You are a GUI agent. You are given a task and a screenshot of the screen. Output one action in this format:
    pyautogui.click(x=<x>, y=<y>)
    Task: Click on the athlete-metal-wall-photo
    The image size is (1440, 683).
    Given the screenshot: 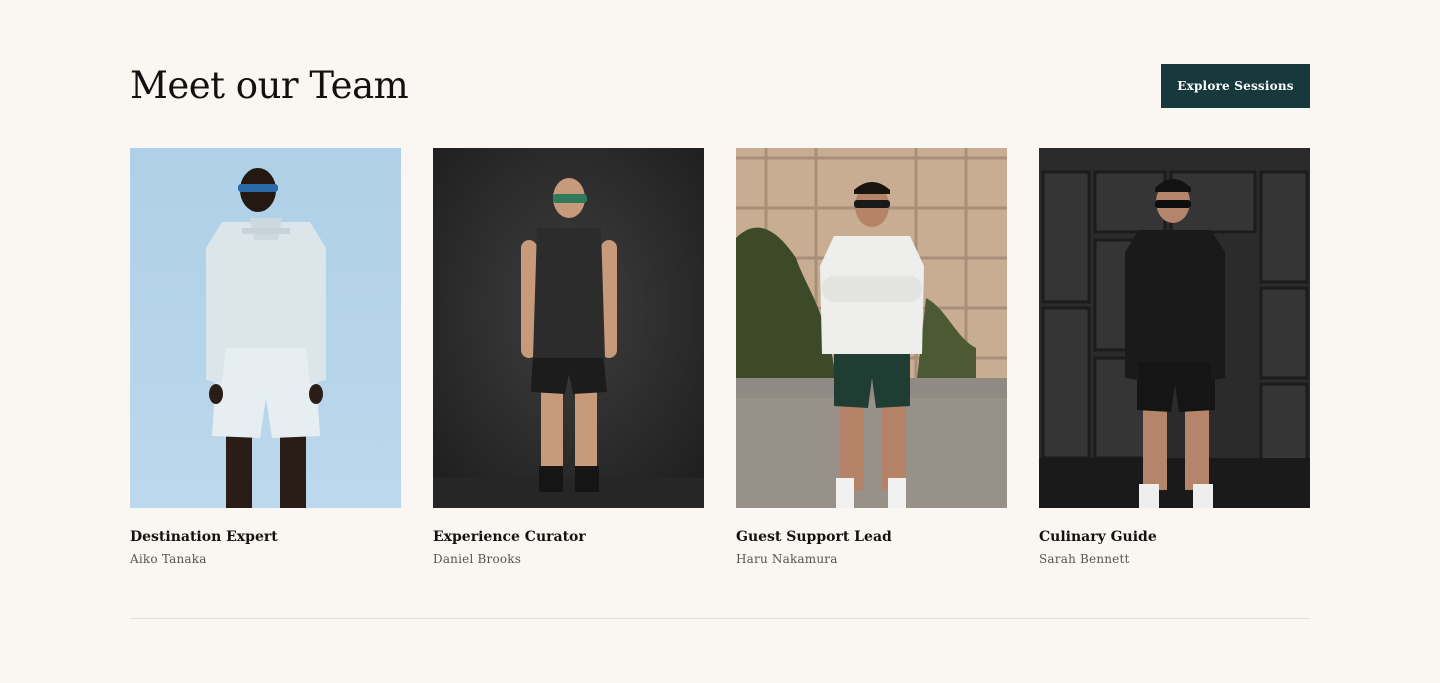 What is the action you would take?
    pyautogui.click(x=1174, y=328)
    